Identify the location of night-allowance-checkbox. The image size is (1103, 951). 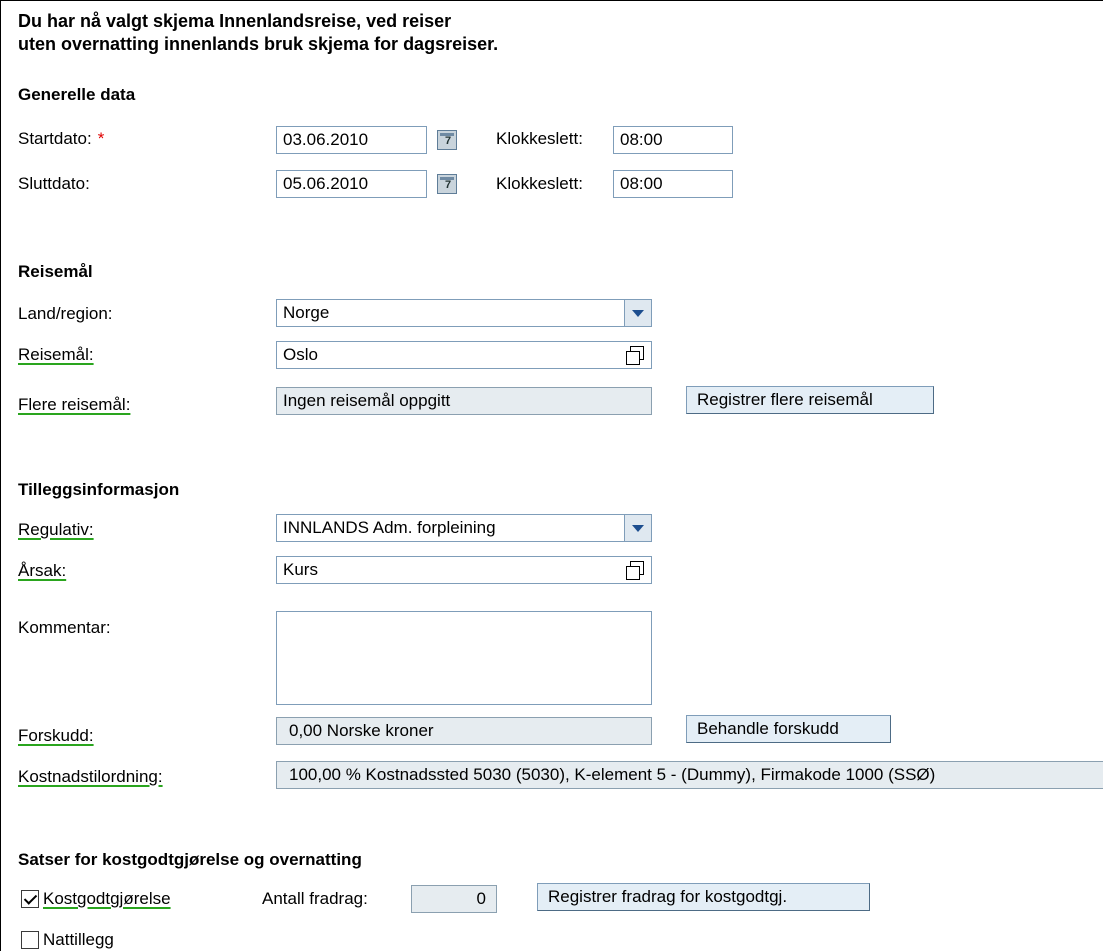
(30, 940).